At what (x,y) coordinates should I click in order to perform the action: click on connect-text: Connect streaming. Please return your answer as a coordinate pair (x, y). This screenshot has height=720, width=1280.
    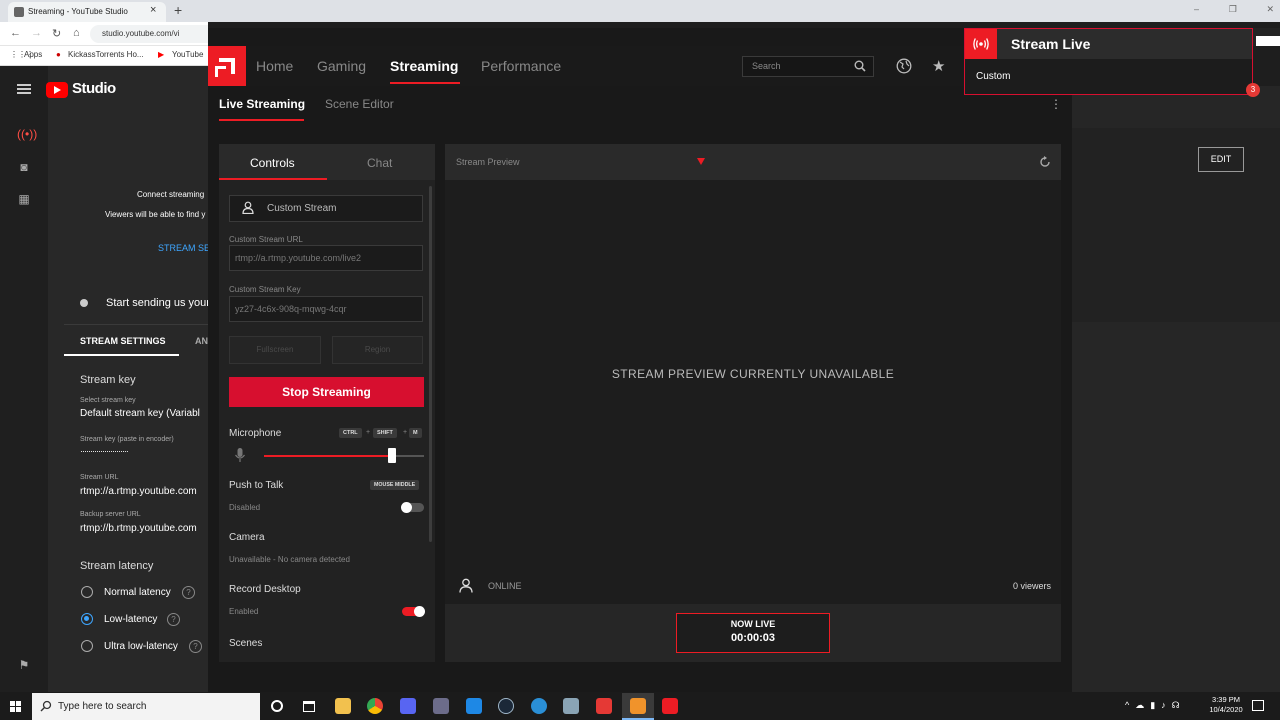
    Looking at the image, I should click on (171, 194).